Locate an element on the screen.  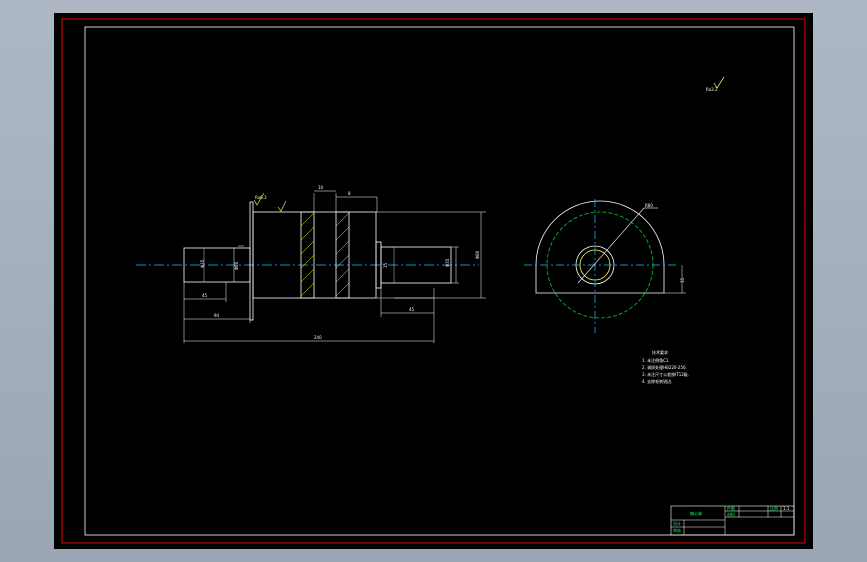
note-item-4: 4. 去除毛刺锐边. is located at coordinates (657, 381).